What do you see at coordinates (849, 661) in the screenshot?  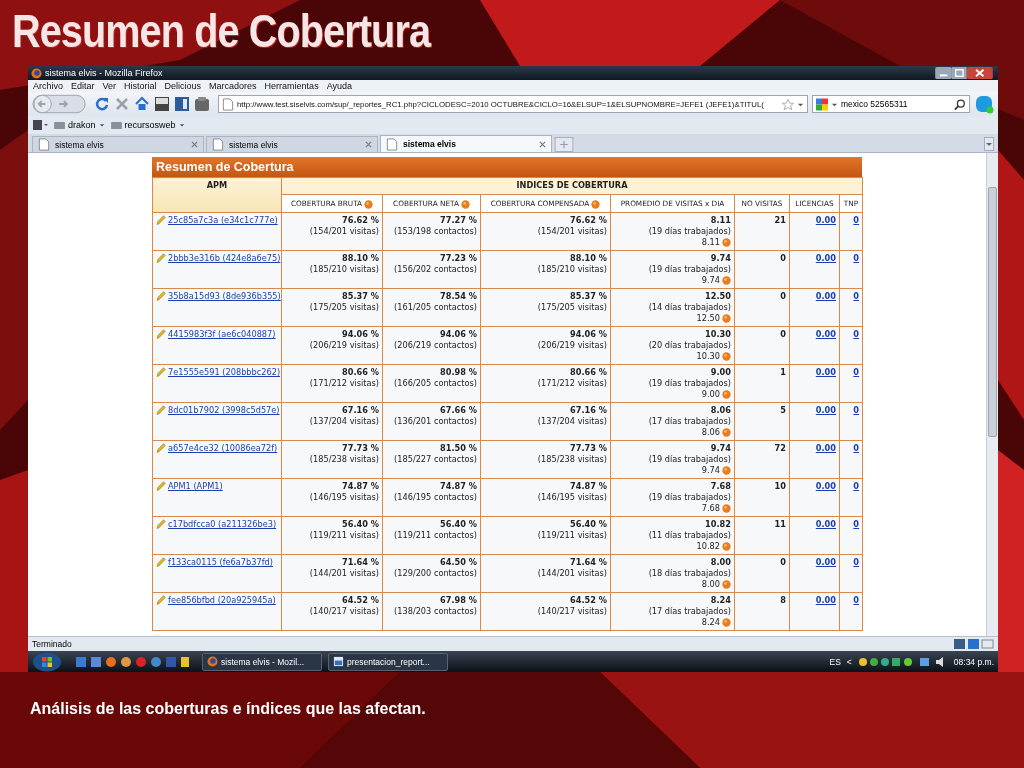 I see `tray-expand-button: <` at bounding box center [849, 661].